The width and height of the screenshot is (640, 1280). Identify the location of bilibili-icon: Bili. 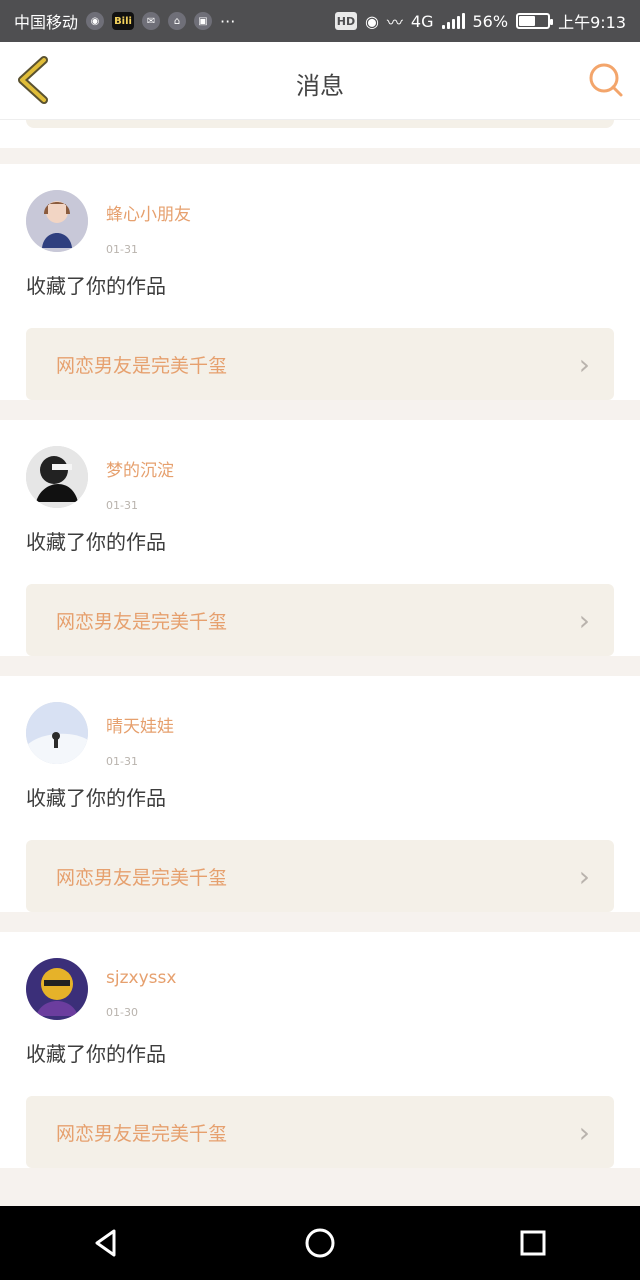
(123, 21).